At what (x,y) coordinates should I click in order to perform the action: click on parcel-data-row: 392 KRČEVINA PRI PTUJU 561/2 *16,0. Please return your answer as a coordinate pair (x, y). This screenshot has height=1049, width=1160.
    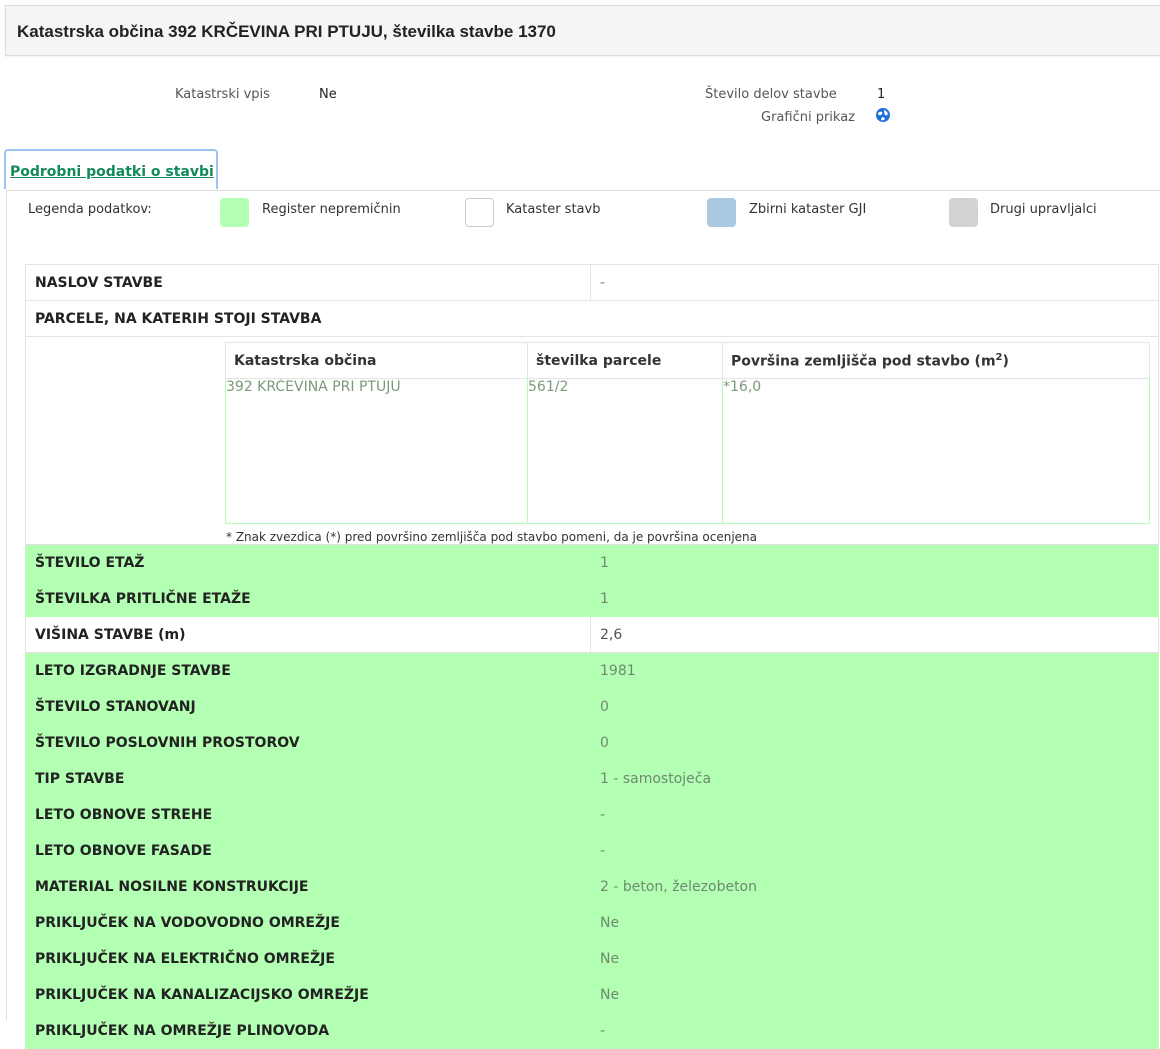
    Looking at the image, I should click on (687, 451).